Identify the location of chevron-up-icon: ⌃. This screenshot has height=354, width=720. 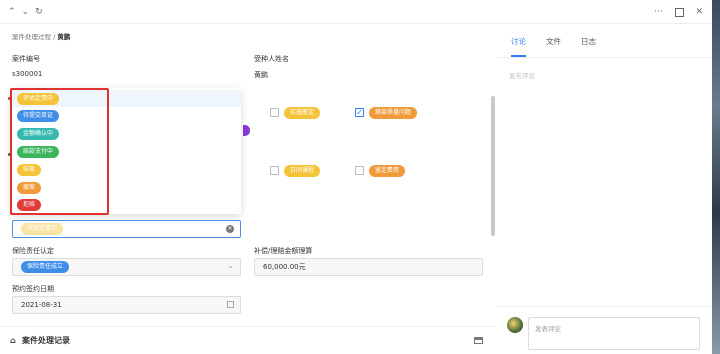
(12, 12).